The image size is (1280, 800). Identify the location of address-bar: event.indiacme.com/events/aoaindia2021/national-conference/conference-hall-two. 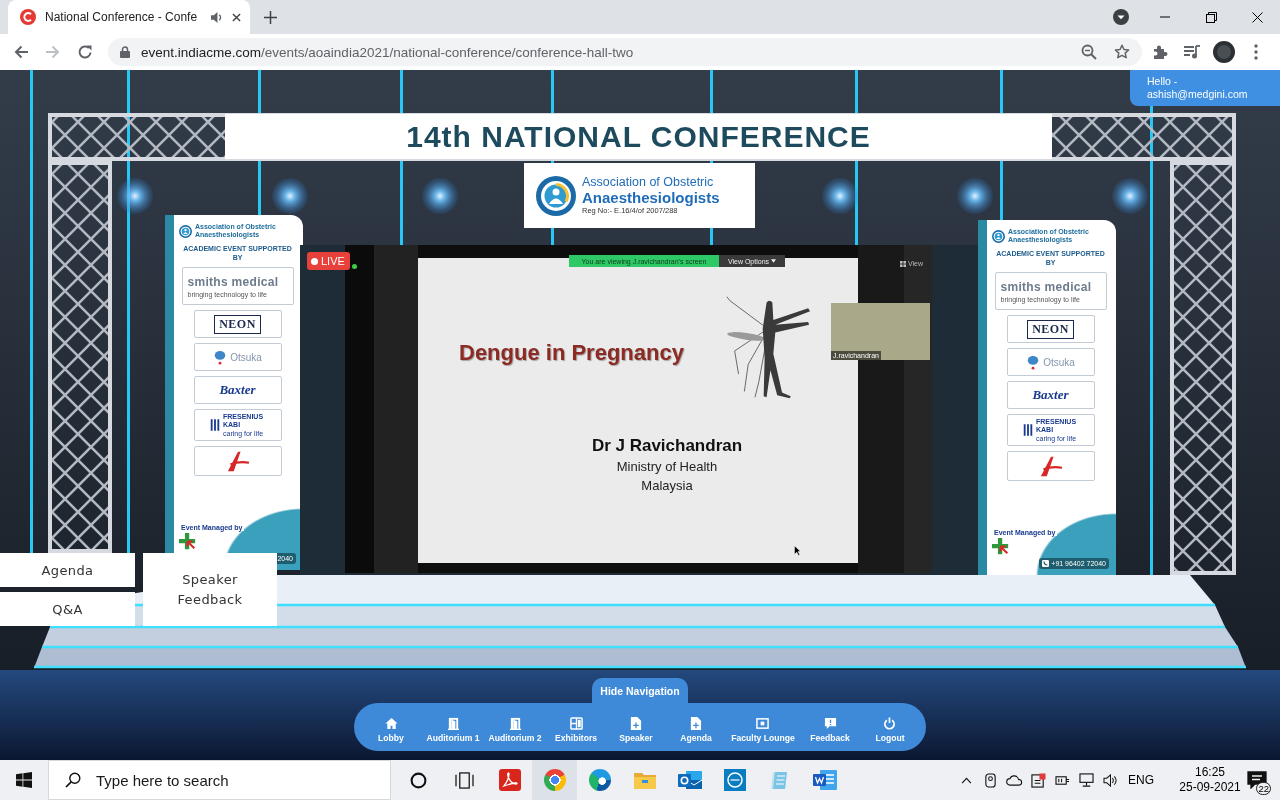
(625, 52).